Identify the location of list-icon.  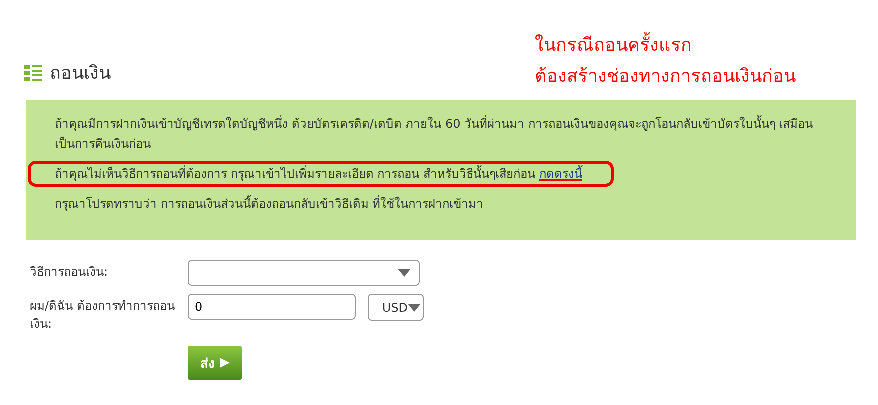
(33, 72).